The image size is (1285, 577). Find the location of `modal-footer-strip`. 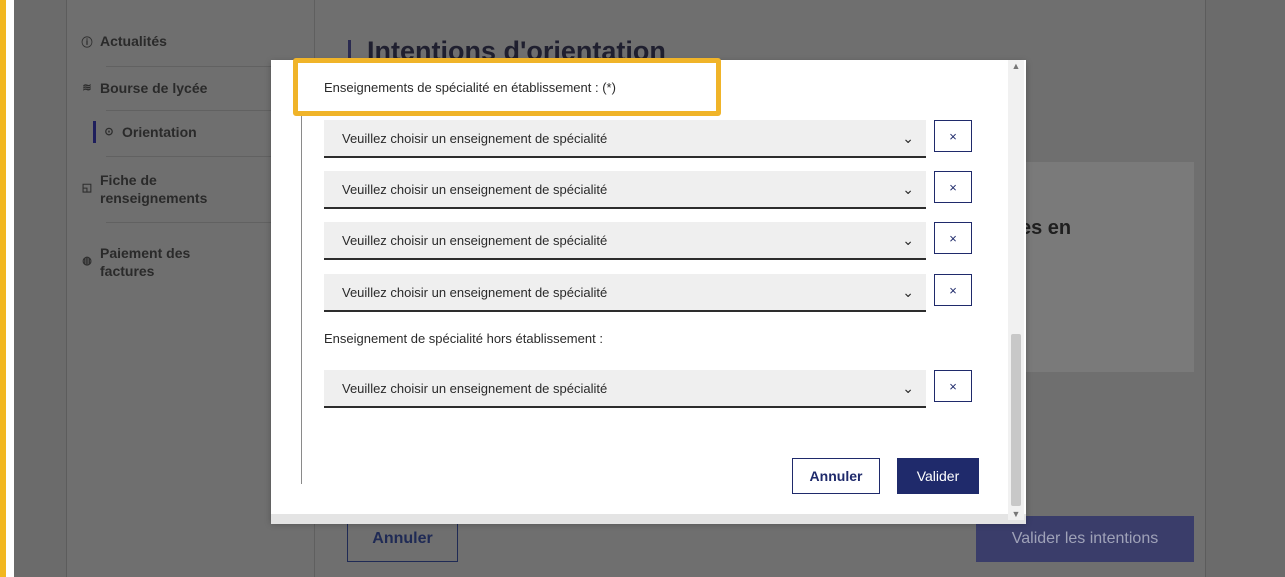

modal-footer-strip is located at coordinates (648, 519).